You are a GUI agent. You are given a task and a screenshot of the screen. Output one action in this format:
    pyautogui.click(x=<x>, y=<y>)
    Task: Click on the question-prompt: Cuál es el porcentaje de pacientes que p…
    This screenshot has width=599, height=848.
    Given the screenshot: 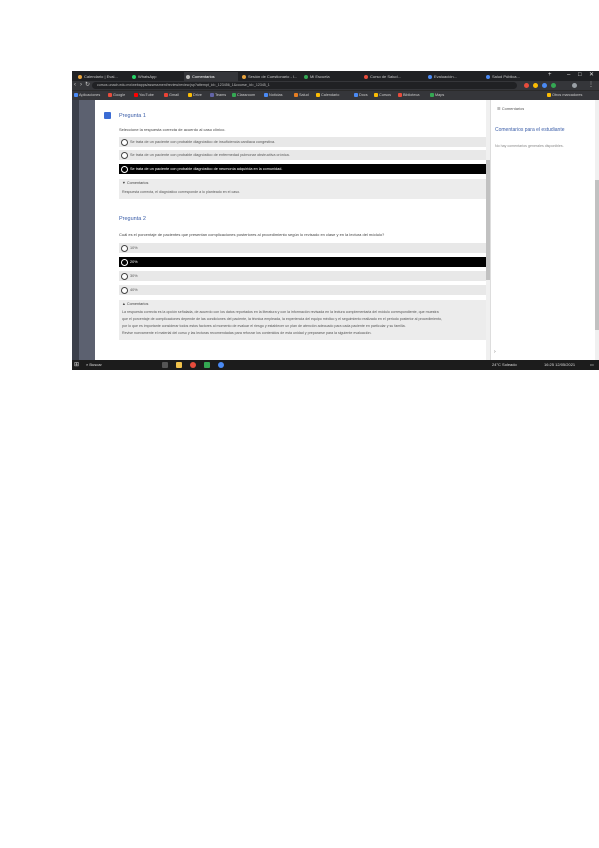 What is the action you would take?
    pyautogui.click(x=252, y=234)
    